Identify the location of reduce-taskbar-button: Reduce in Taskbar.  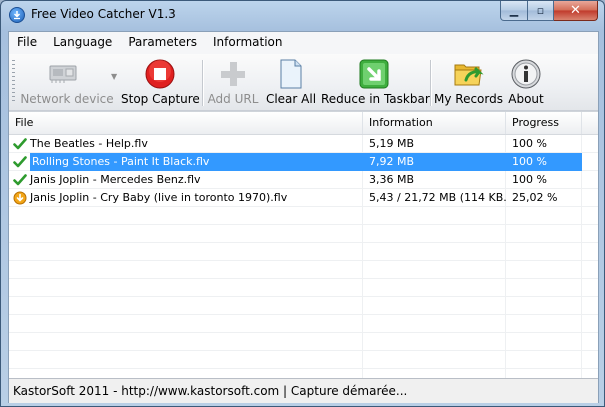
(375, 82).